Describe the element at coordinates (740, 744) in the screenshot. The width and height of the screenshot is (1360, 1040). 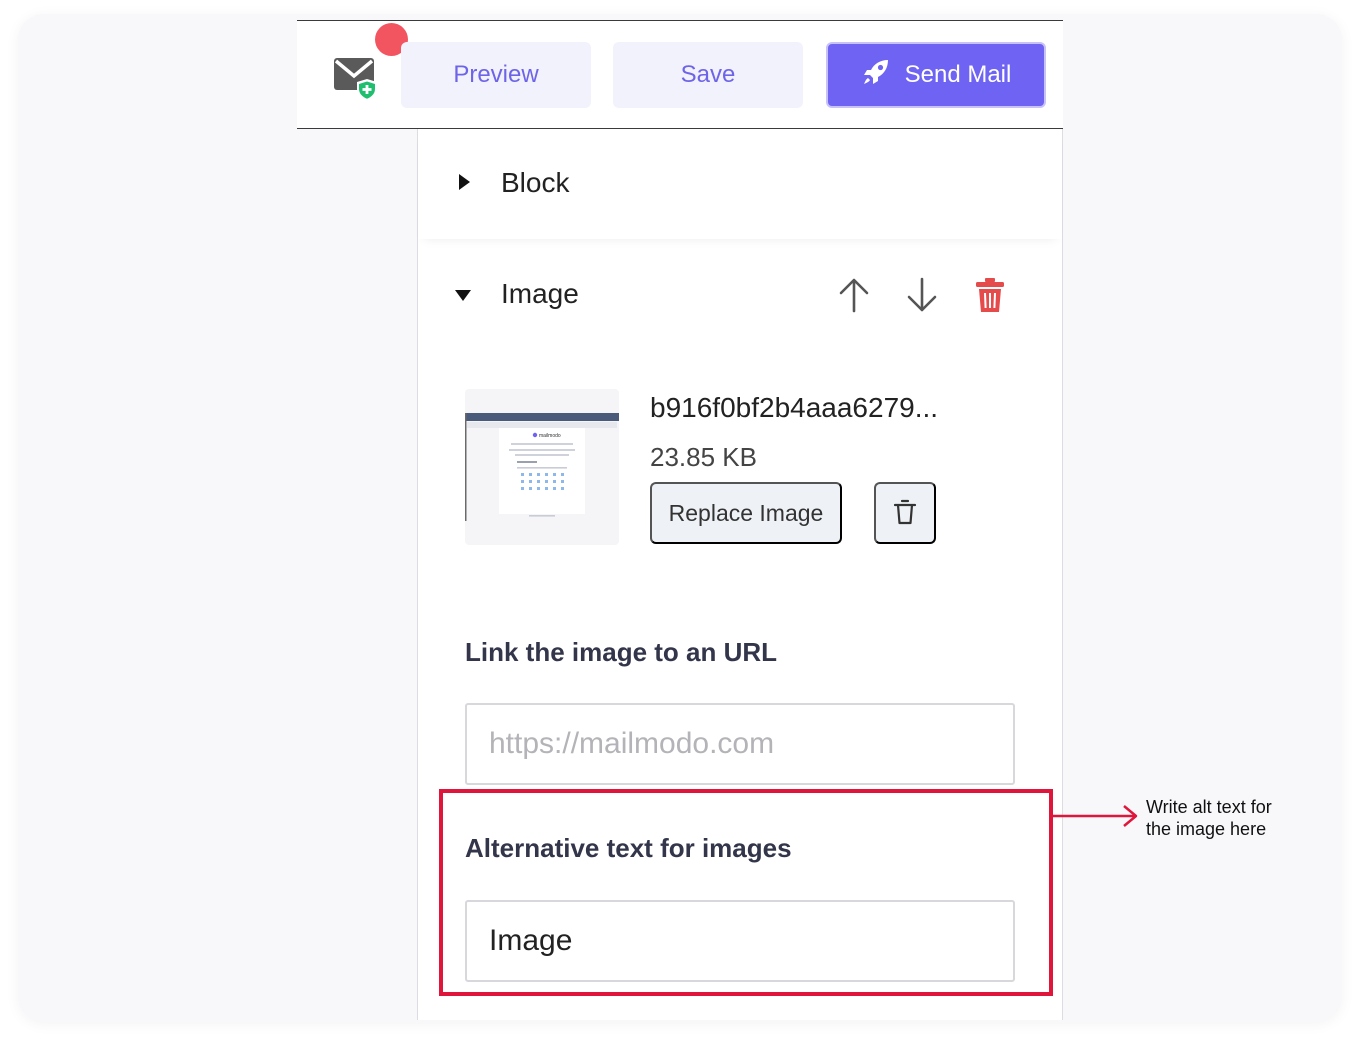
I see `link-url-input` at that location.